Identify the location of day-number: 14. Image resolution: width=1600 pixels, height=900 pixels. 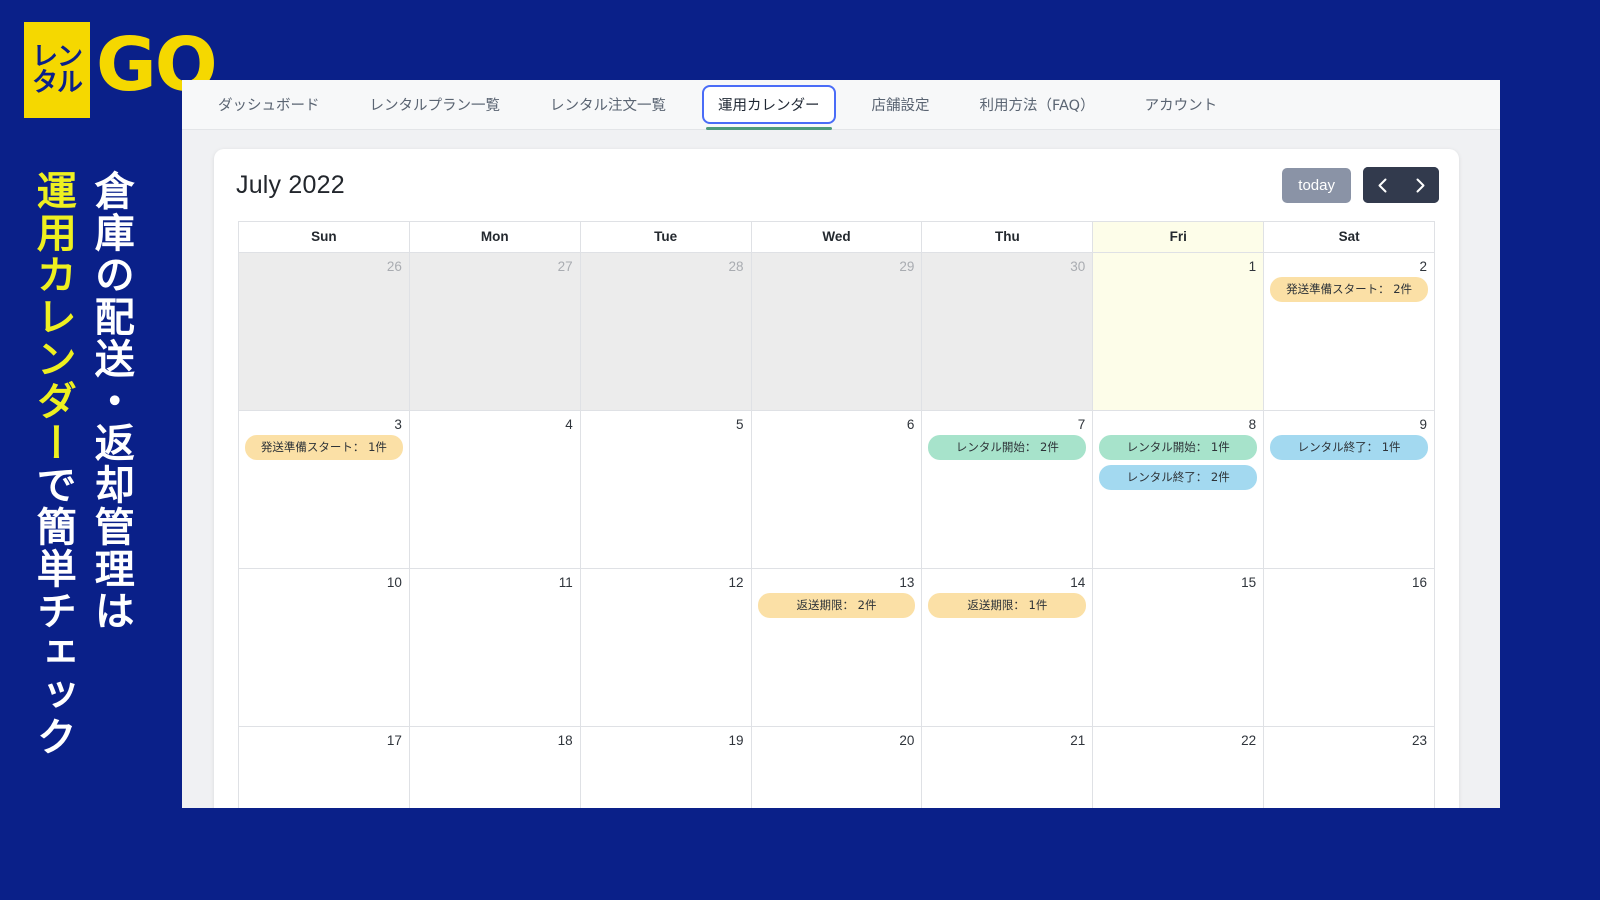
(1007, 583).